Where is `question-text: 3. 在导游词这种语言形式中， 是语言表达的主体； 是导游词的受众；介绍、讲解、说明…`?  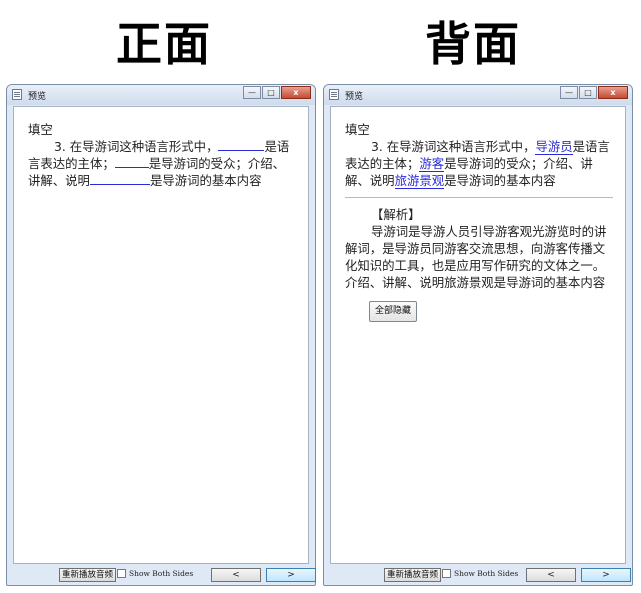
question-text: 3. 在导游词这种语言形式中， 是语言表达的主体； 是导游词的受众；介绍、讲解、说明… is located at coordinates (162, 163).